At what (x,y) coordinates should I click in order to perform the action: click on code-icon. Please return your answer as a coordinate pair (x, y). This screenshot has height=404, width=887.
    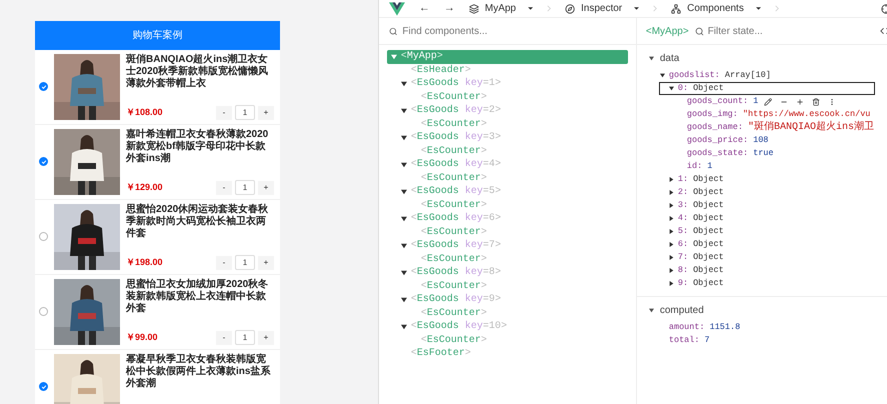
    Looking at the image, I should click on (883, 31).